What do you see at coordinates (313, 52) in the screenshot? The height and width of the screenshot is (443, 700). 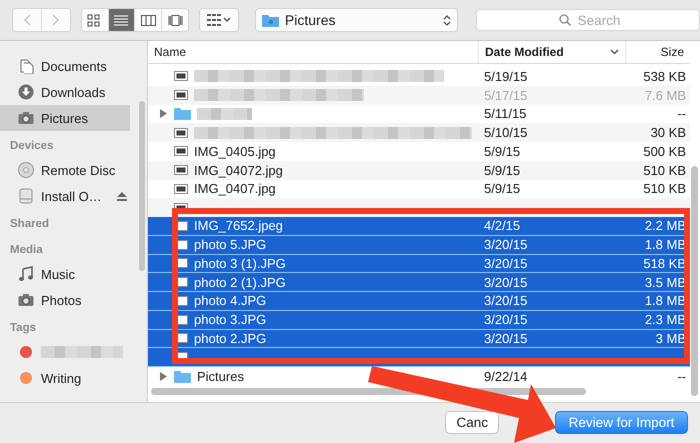 I see `column-header: Name` at bounding box center [313, 52].